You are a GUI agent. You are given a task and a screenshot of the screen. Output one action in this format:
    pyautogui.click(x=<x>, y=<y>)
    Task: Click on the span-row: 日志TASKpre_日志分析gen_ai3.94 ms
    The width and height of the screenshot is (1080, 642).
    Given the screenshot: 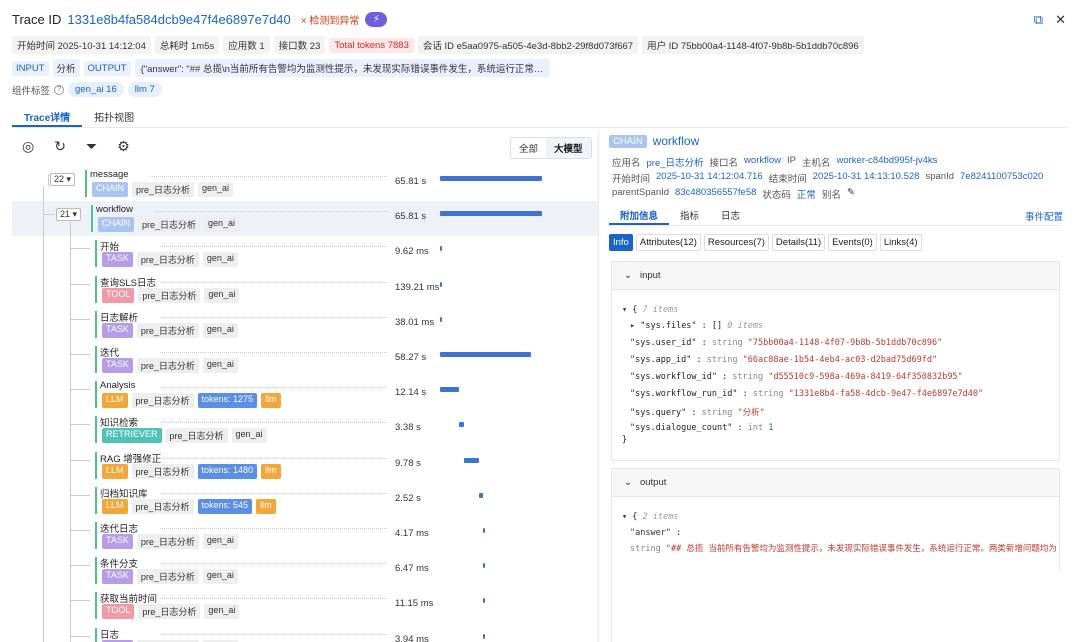 What is the action you would take?
    pyautogui.click(x=305, y=633)
    